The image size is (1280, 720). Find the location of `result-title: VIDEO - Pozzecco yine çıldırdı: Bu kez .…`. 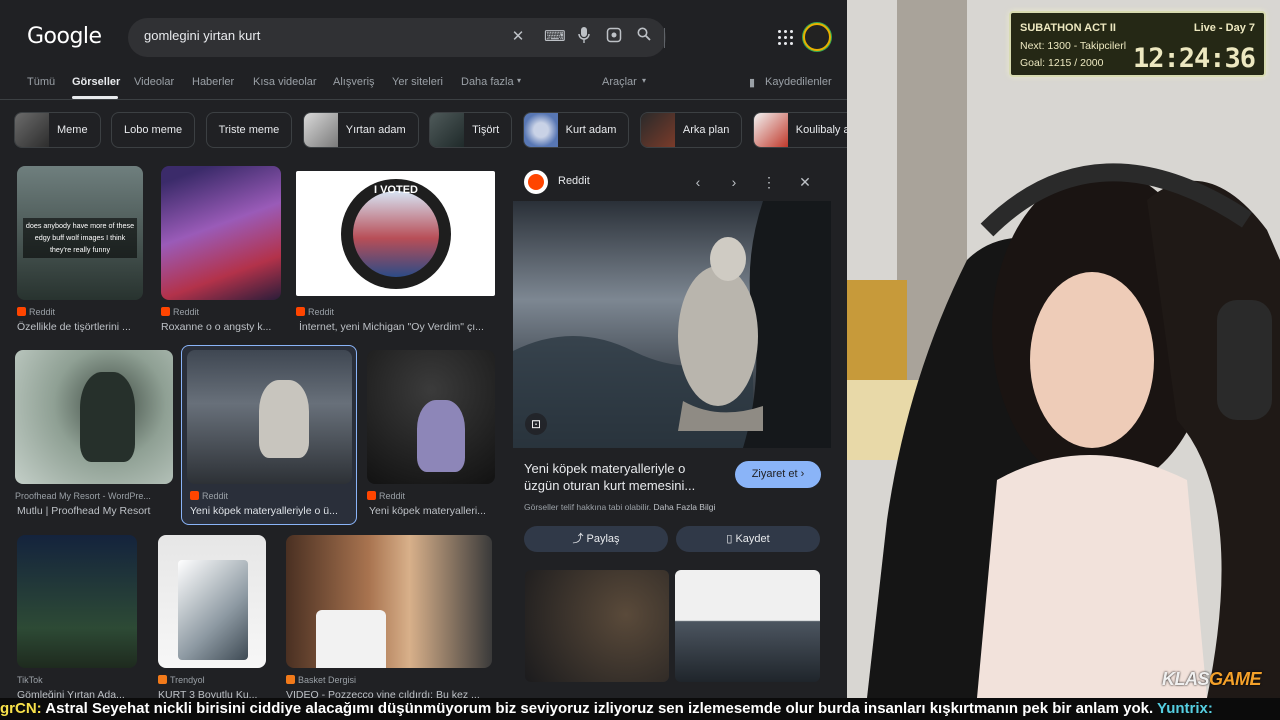

result-title: VIDEO - Pozzecco yine çıldırdı: Bu kez .… is located at coordinates (389, 693).